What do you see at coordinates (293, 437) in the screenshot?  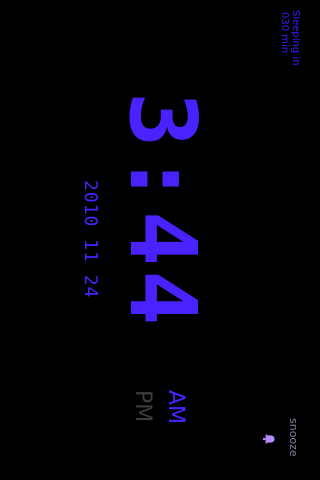 I see `snooze-label: snooze` at bounding box center [293, 437].